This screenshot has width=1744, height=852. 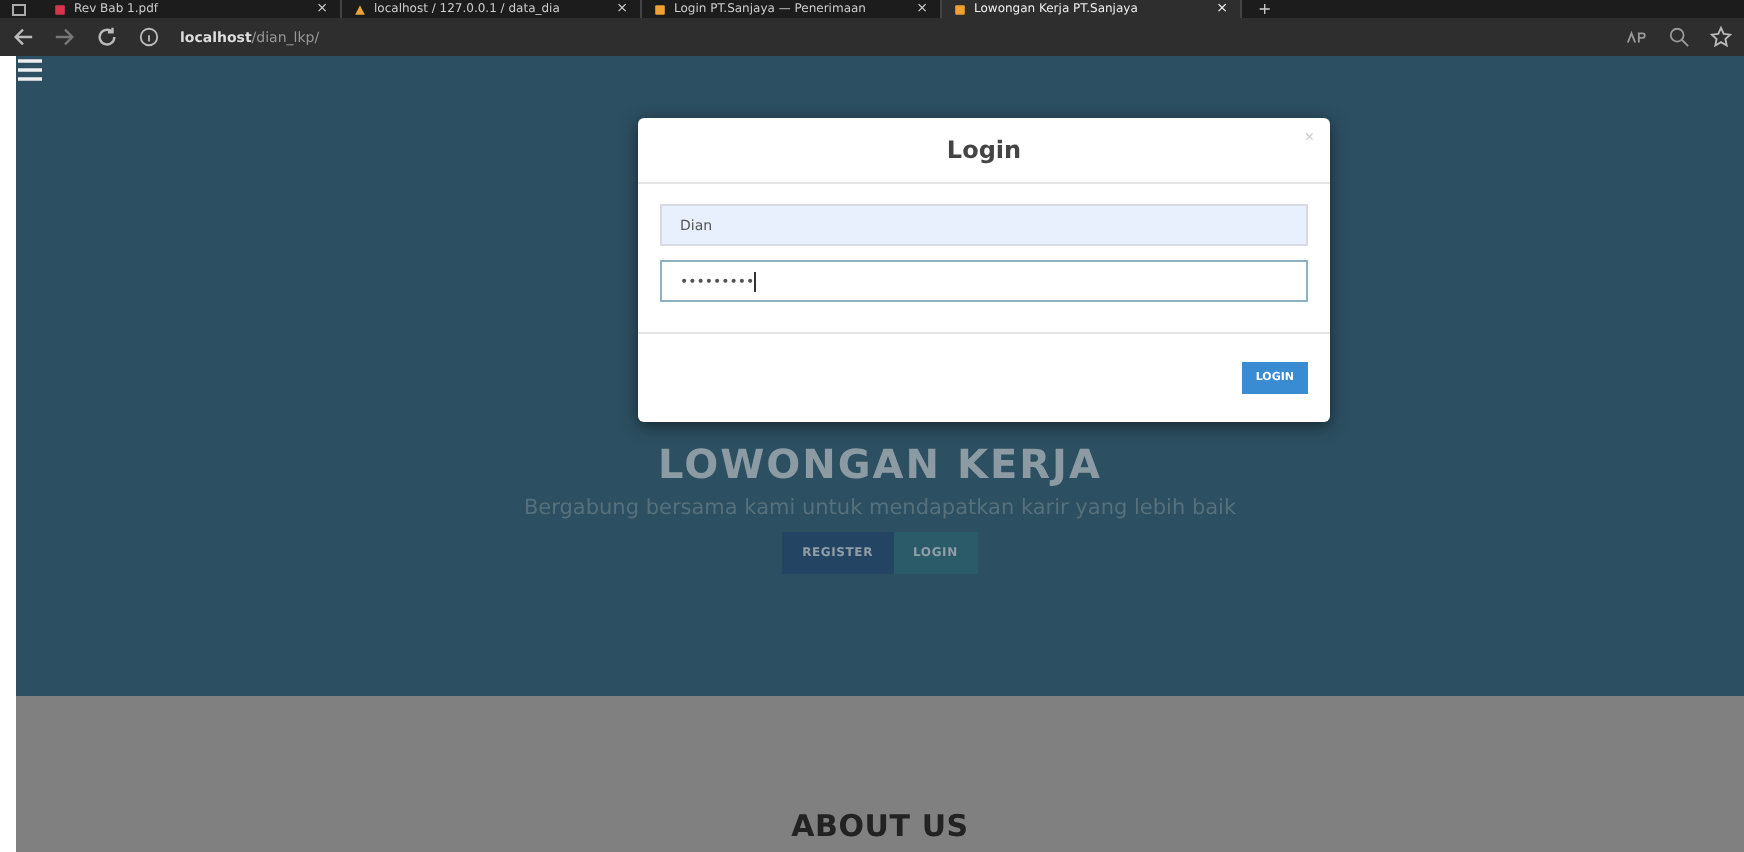 What do you see at coordinates (30, 70) in the screenshot?
I see `menu-icon` at bounding box center [30, 70].